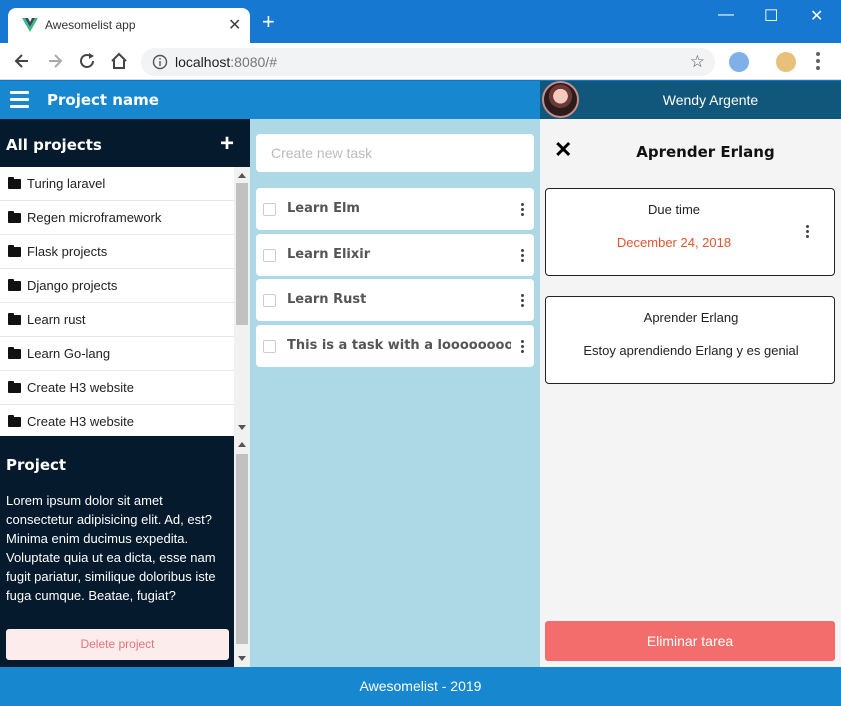 This screenshot has width=841, height=706. Describe the element at coordinates (674, 242) in the screenshot. I see `due-time-value: December 24, 2018` at that location.